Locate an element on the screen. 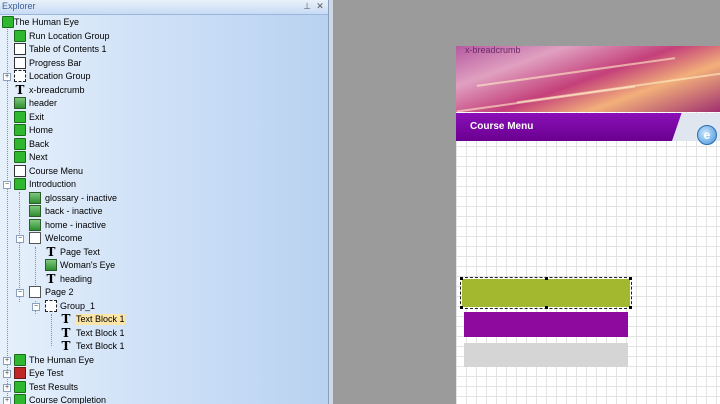  tree-item-course-completion: + Course Completion is located at coordinates (164, 399).